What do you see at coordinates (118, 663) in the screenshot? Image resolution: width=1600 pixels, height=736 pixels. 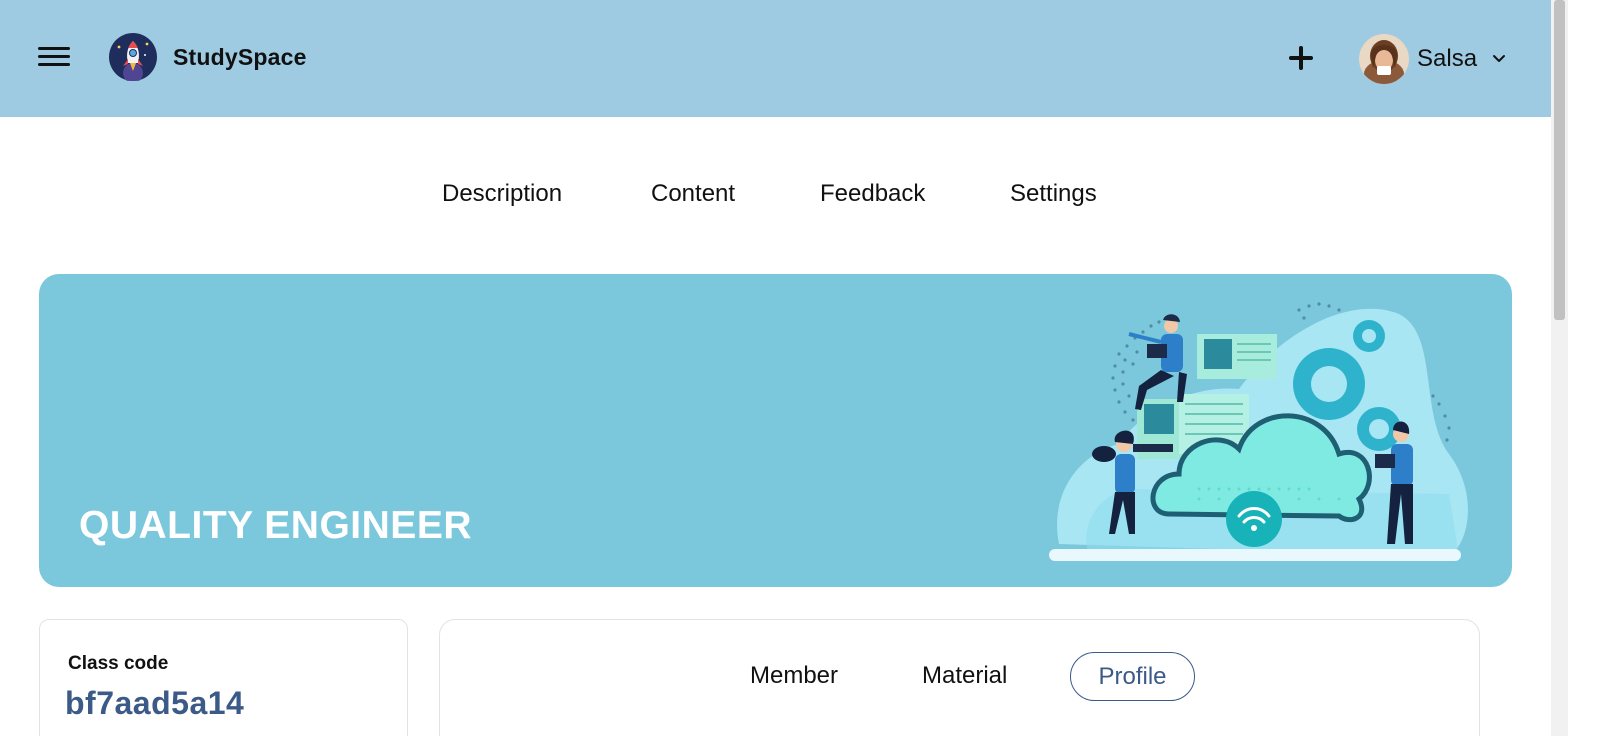 I see `class-code-label: Class code` at bounding box center [118, 663].